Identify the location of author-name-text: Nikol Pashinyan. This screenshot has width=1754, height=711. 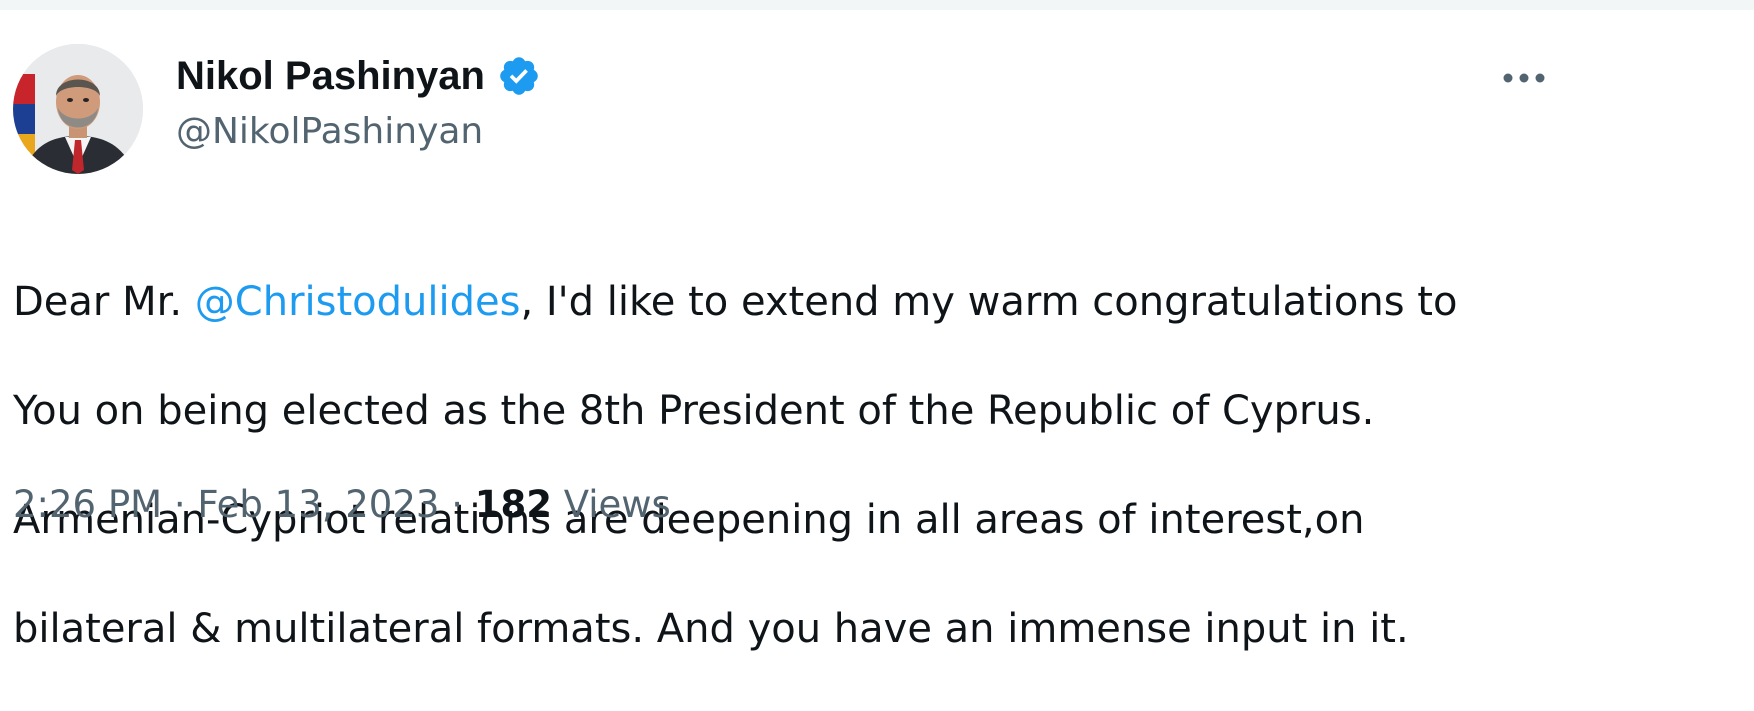
(330, 76).